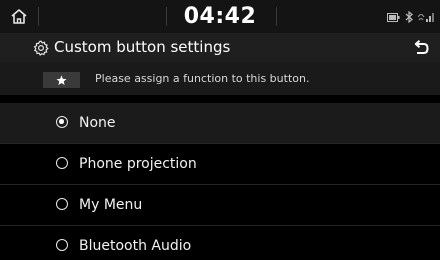  Describe the element at coordinates (97, 123) in the screenshot. I see `option-label: None` at that location.